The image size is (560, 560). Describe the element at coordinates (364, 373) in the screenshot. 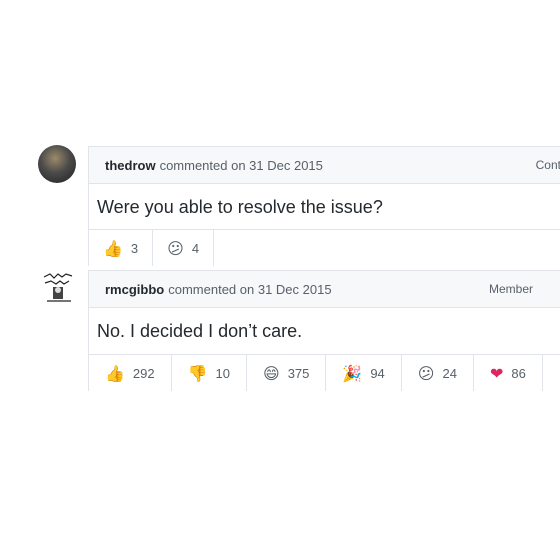

I see `reaction-hooray: 🎉 94` at that location.